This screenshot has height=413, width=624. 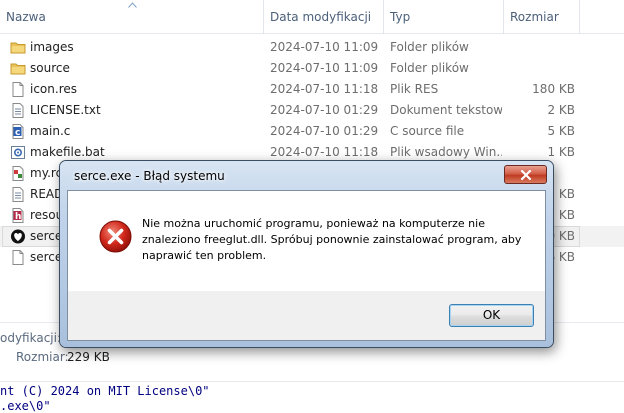 I want to click on file-row: images 2024-07-10 11:09 Folder plików, so click(x=312, y=47).